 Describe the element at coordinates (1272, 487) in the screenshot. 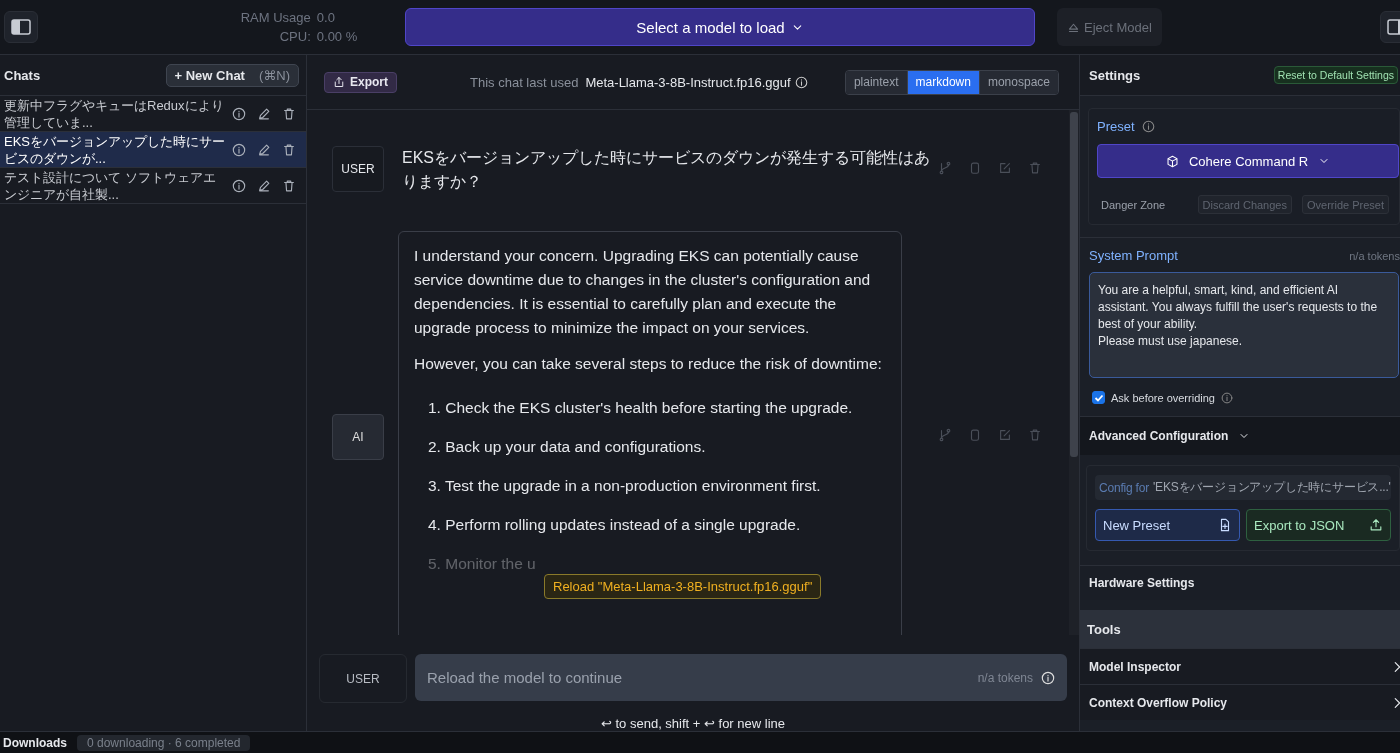

I see `config-for-value: 'EKSをバージョンアップした時にサービス...'` at that location.